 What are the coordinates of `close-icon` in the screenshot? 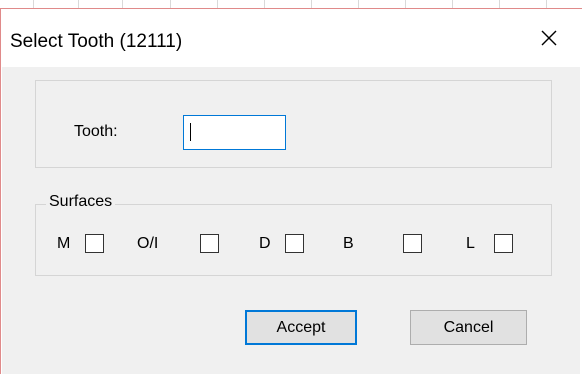 It's located at (549, 38).